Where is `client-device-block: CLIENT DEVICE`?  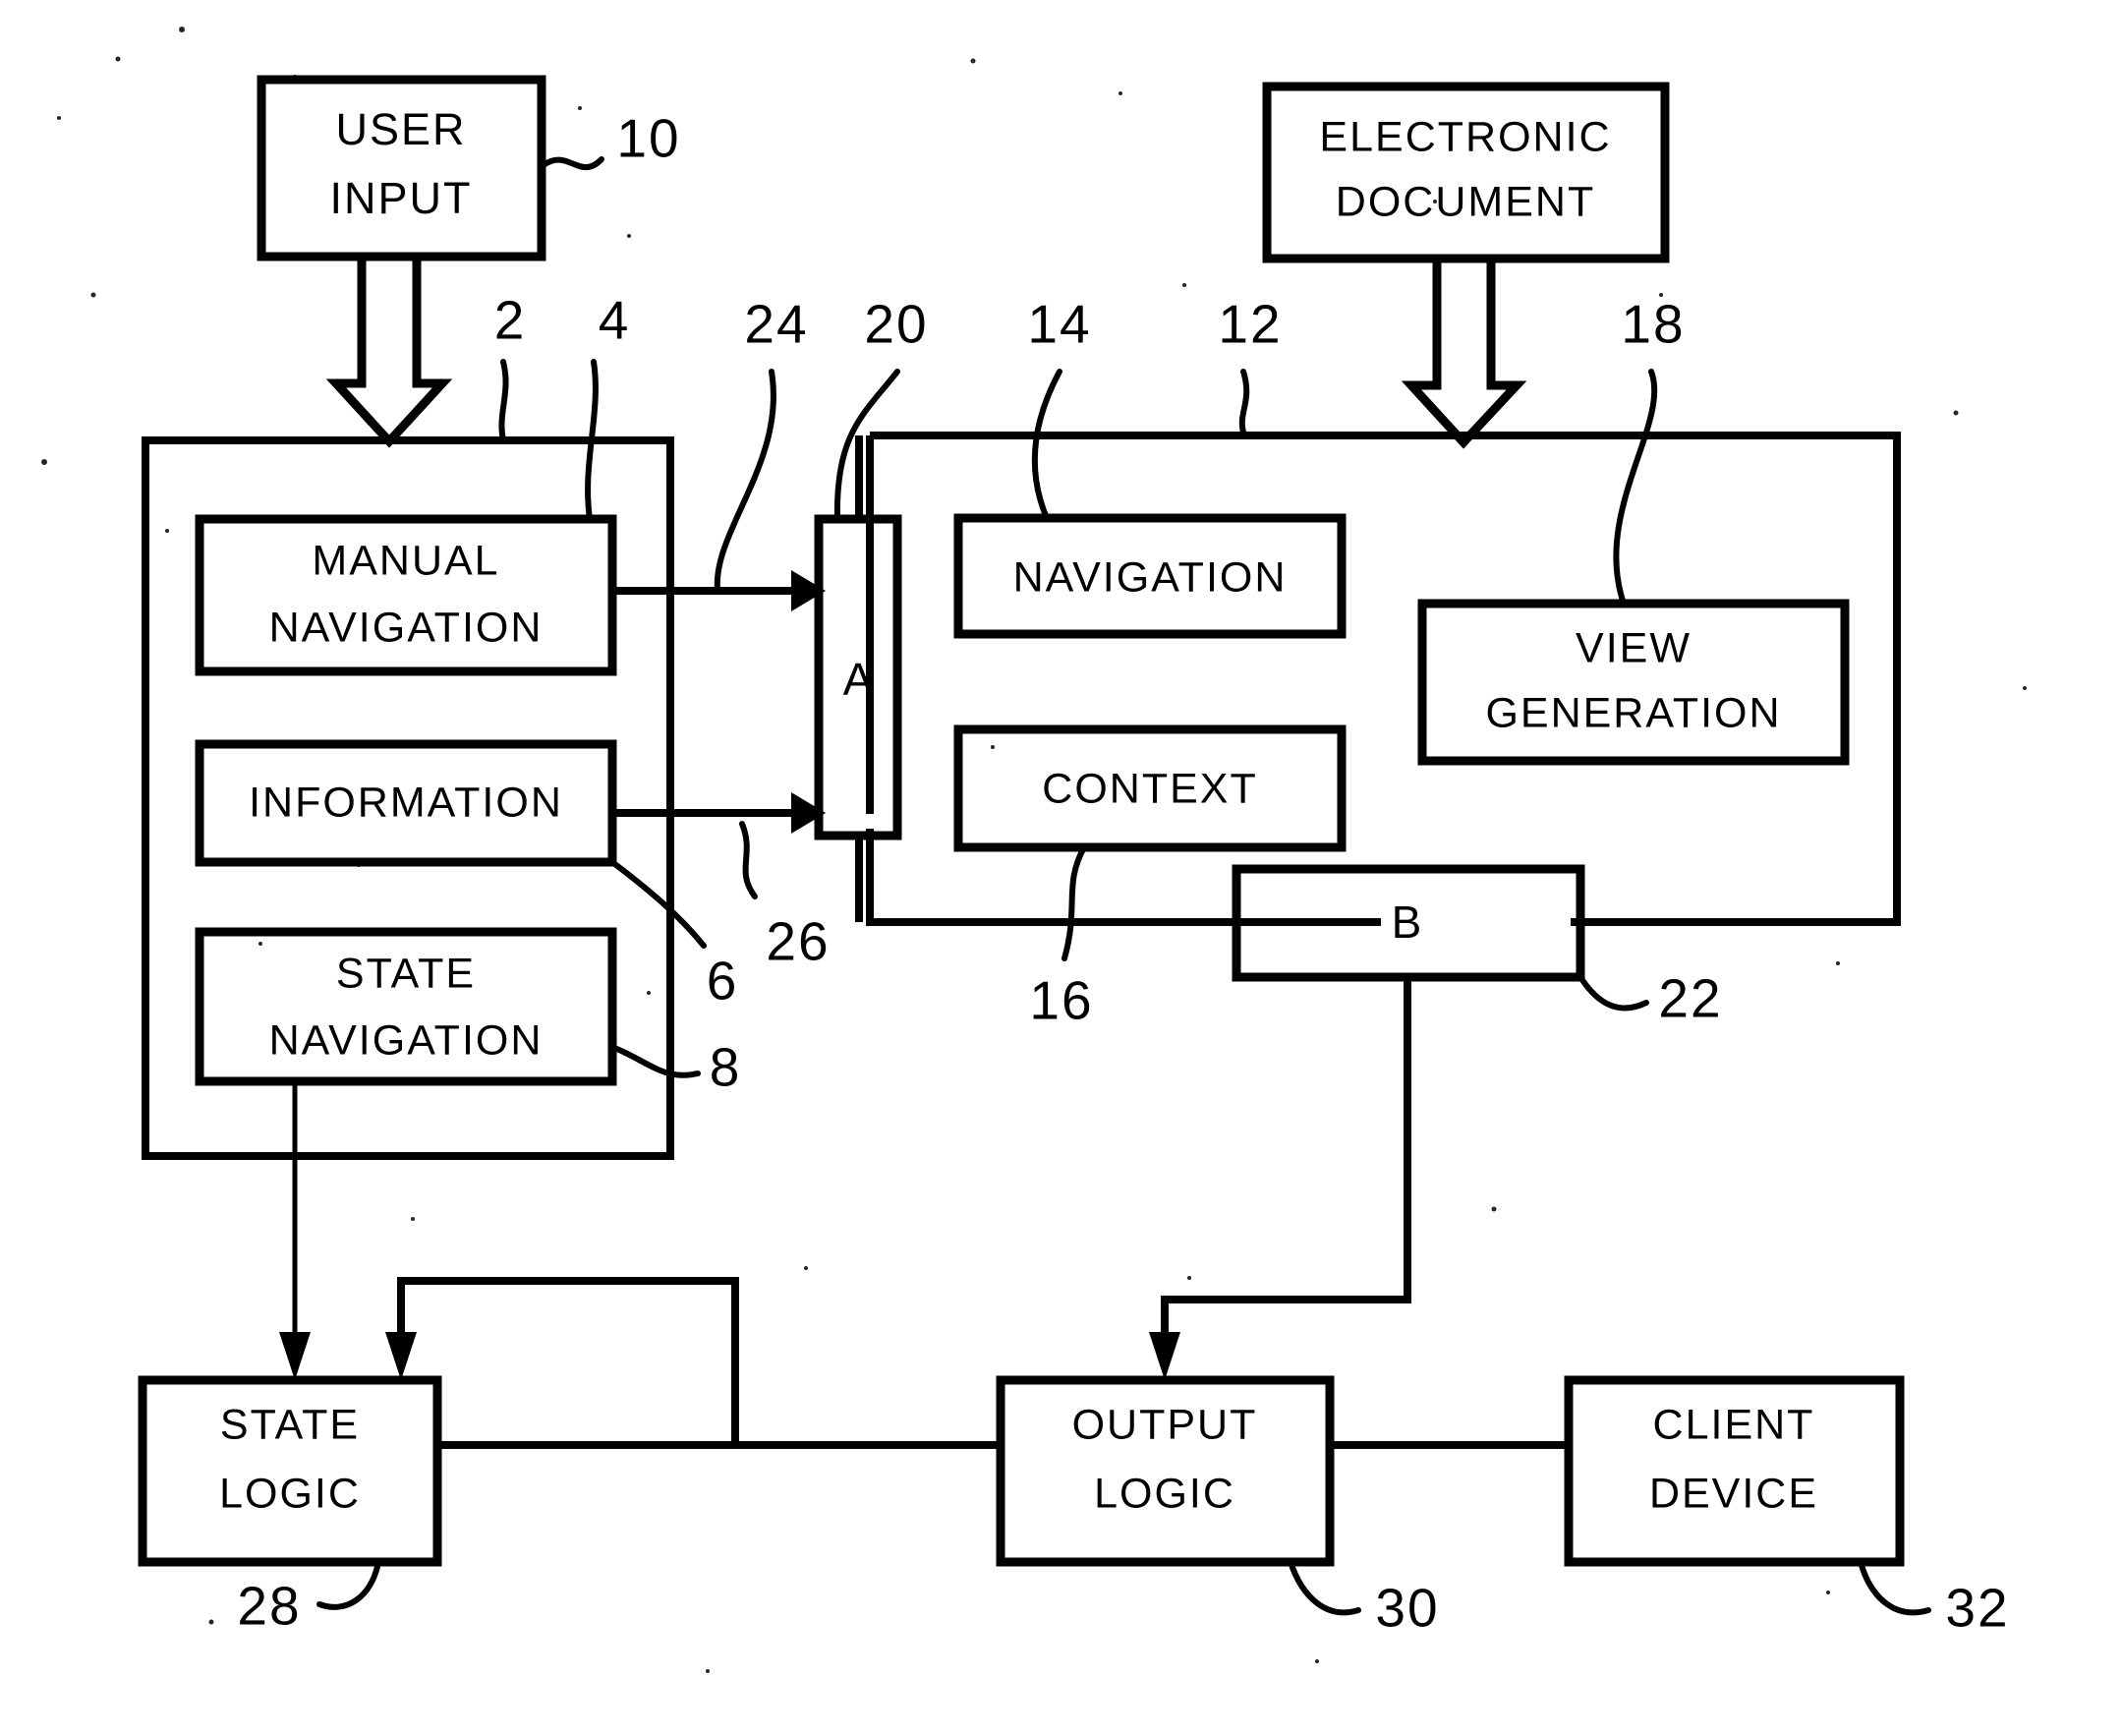 client-device-block: CLIENT DEVICE is located at coordinates (1734, 1471).